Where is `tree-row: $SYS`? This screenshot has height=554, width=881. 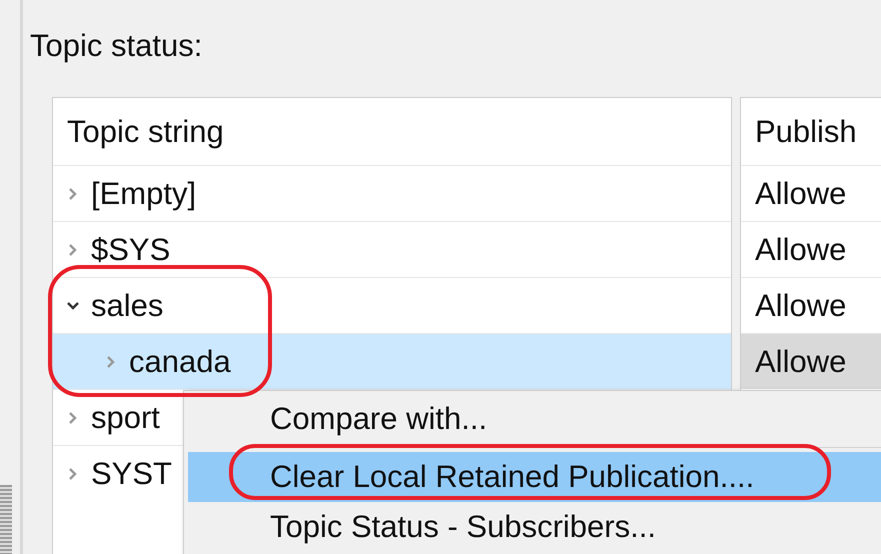 tree-row: $SYS is located at coordinates (392, 249).